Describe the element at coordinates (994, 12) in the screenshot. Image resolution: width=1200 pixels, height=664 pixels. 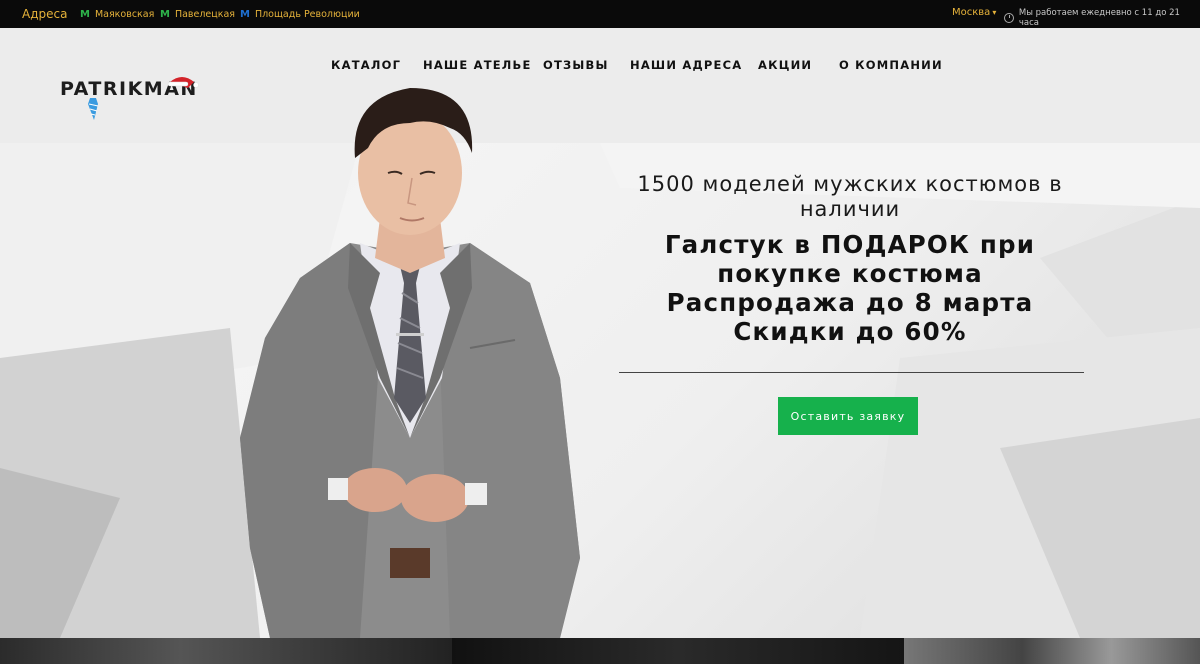
I see `caret-down-icon: ▾` at that location.